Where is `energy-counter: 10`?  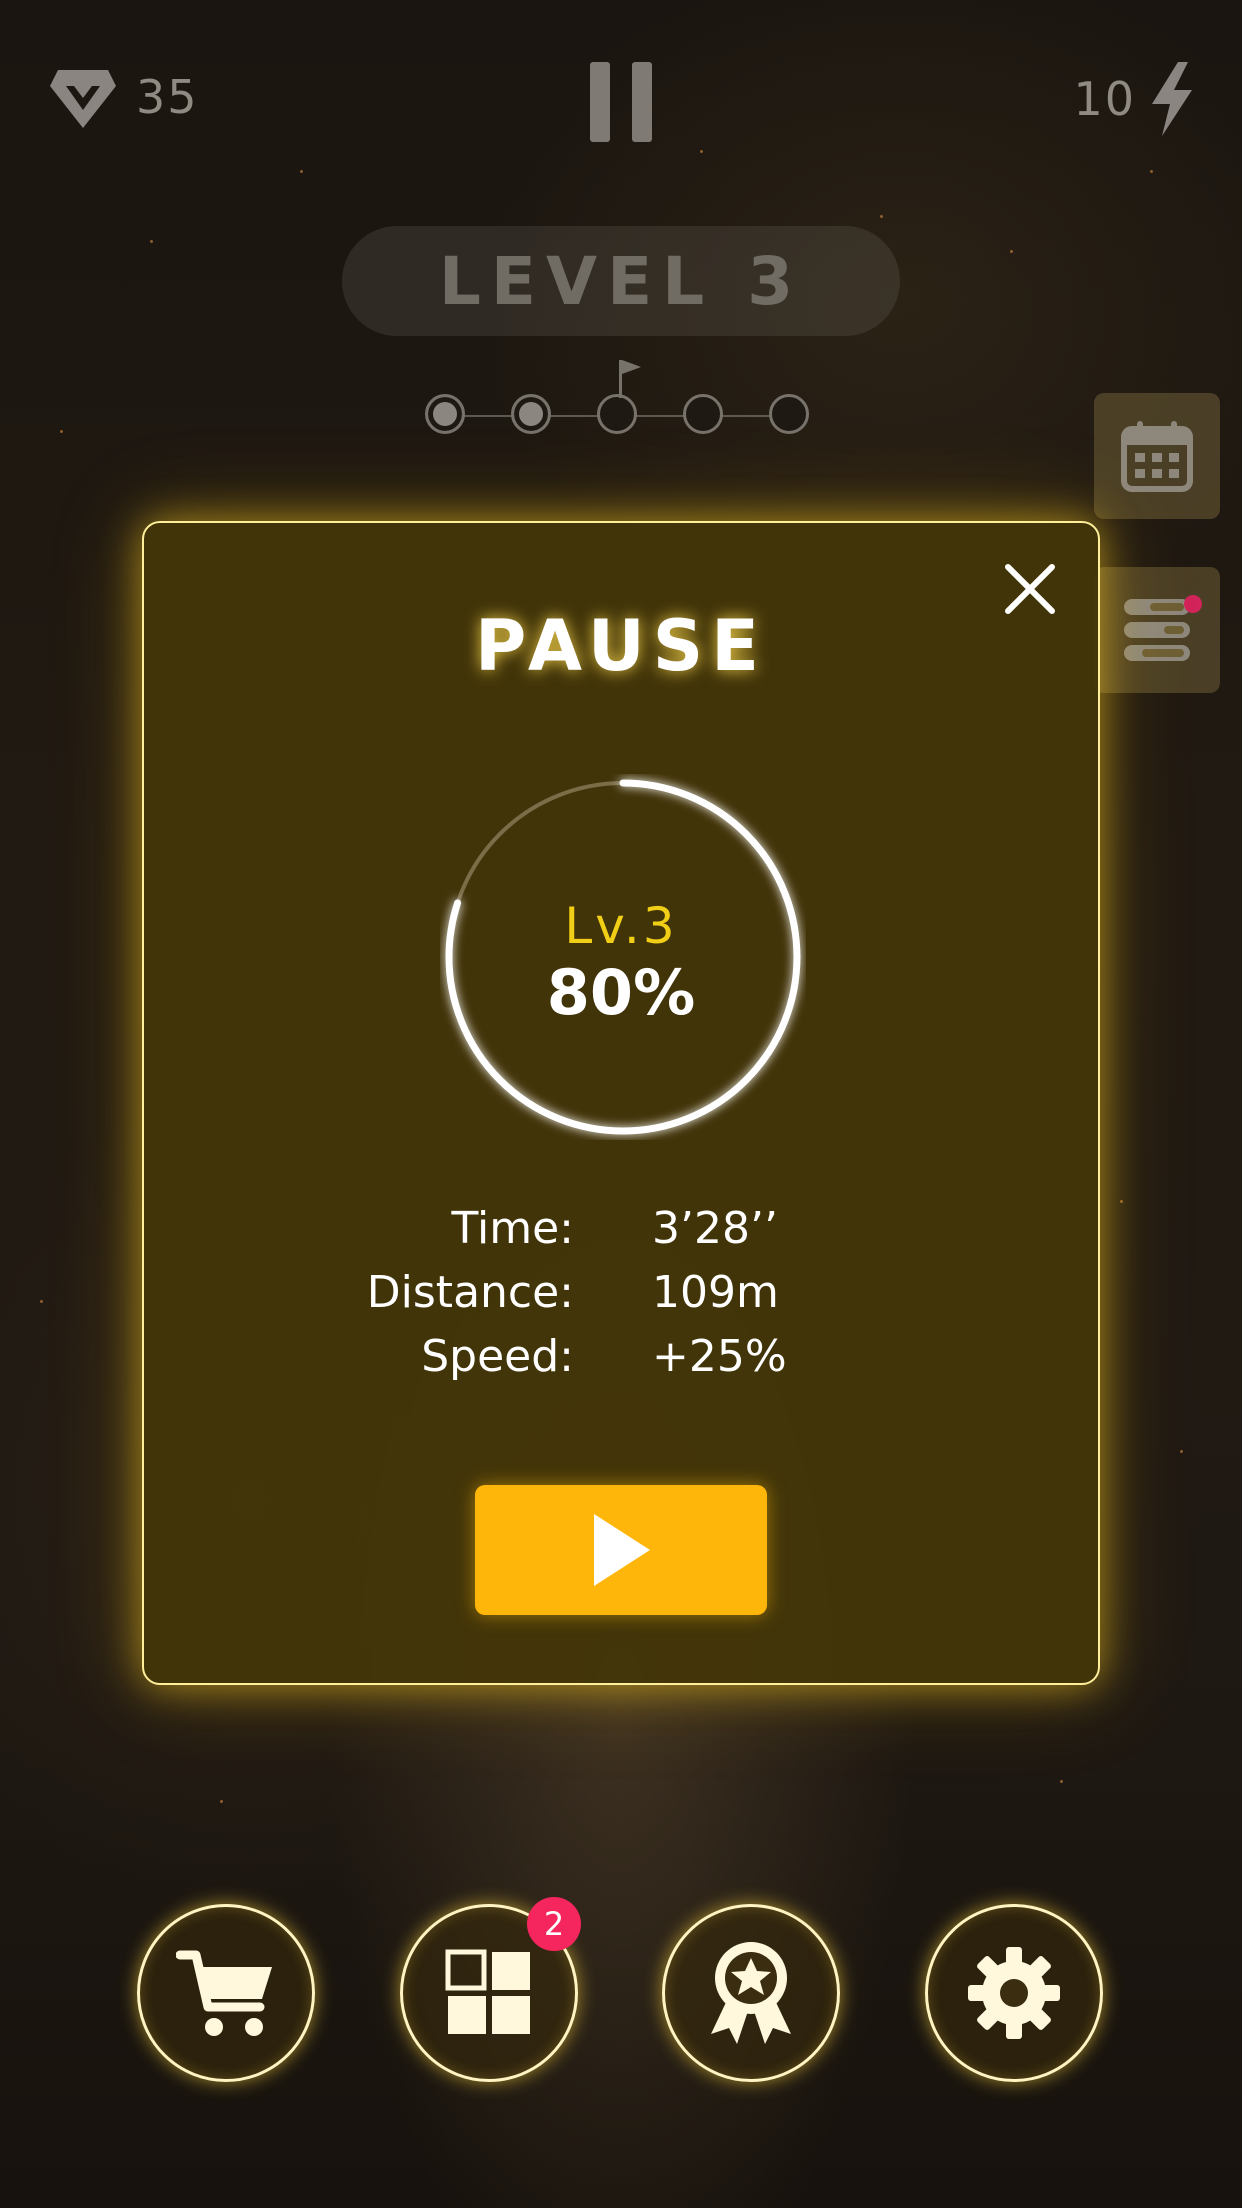
energy-counter: 10 is located at coordinates (1134, 99).